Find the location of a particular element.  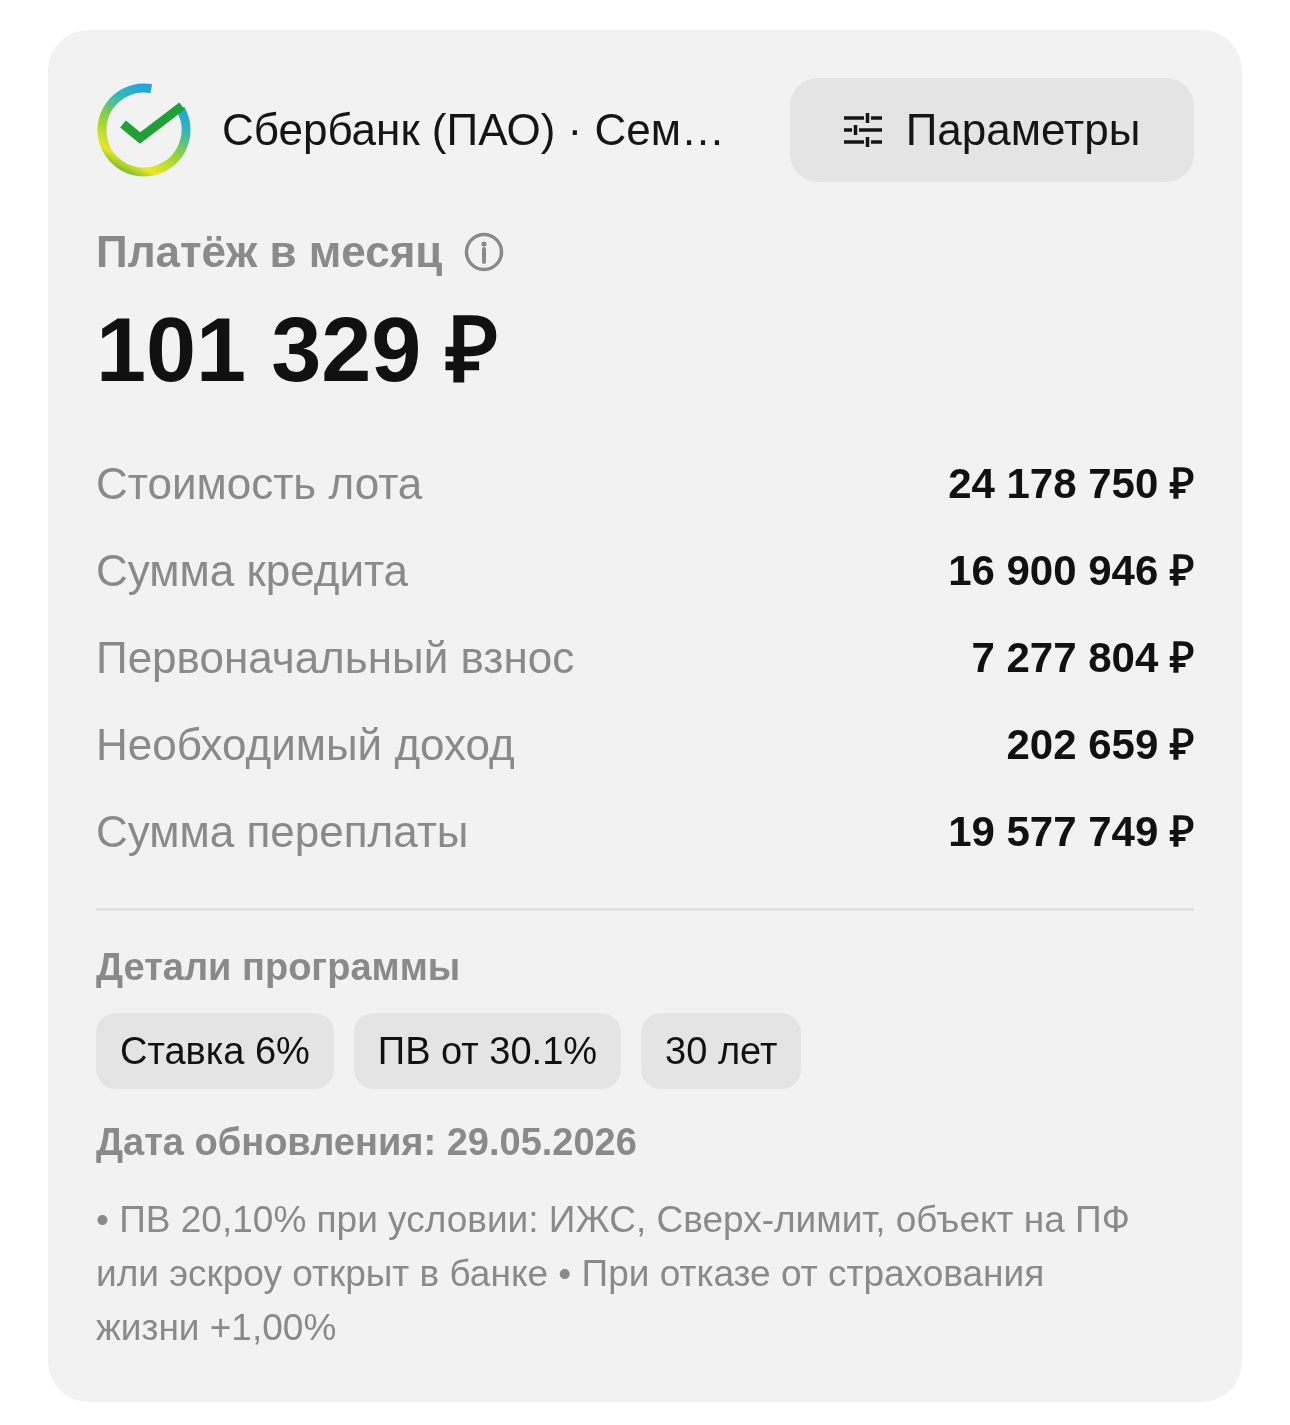

summary-value: 24 178 750 ₽ is located at coordinates (1071, 483).